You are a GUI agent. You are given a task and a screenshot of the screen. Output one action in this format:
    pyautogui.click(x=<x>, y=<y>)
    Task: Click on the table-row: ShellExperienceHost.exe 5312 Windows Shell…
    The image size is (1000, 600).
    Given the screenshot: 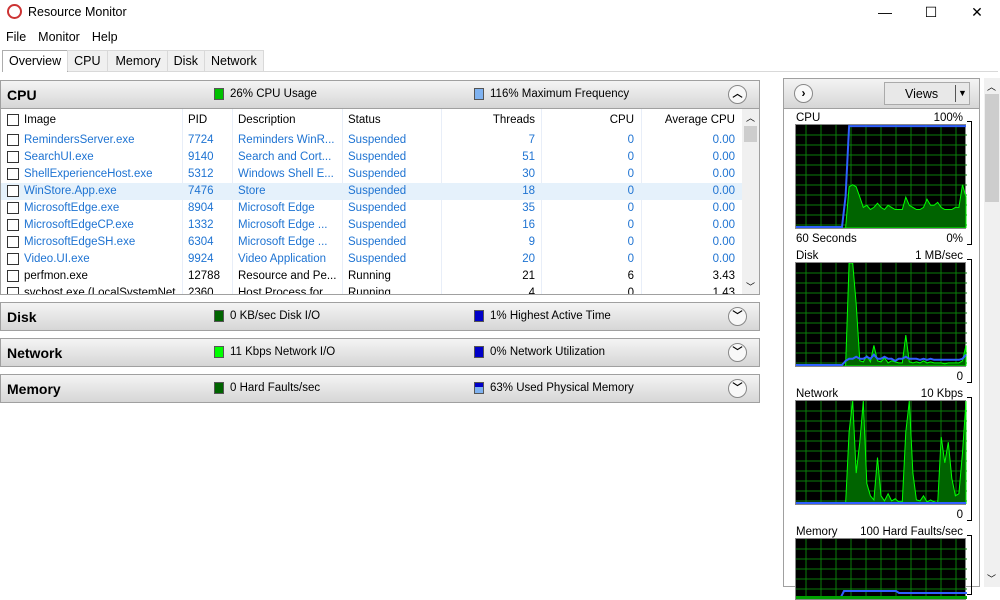 What is the action you would take?
    pyautogui.click(x=372, y=174)
    